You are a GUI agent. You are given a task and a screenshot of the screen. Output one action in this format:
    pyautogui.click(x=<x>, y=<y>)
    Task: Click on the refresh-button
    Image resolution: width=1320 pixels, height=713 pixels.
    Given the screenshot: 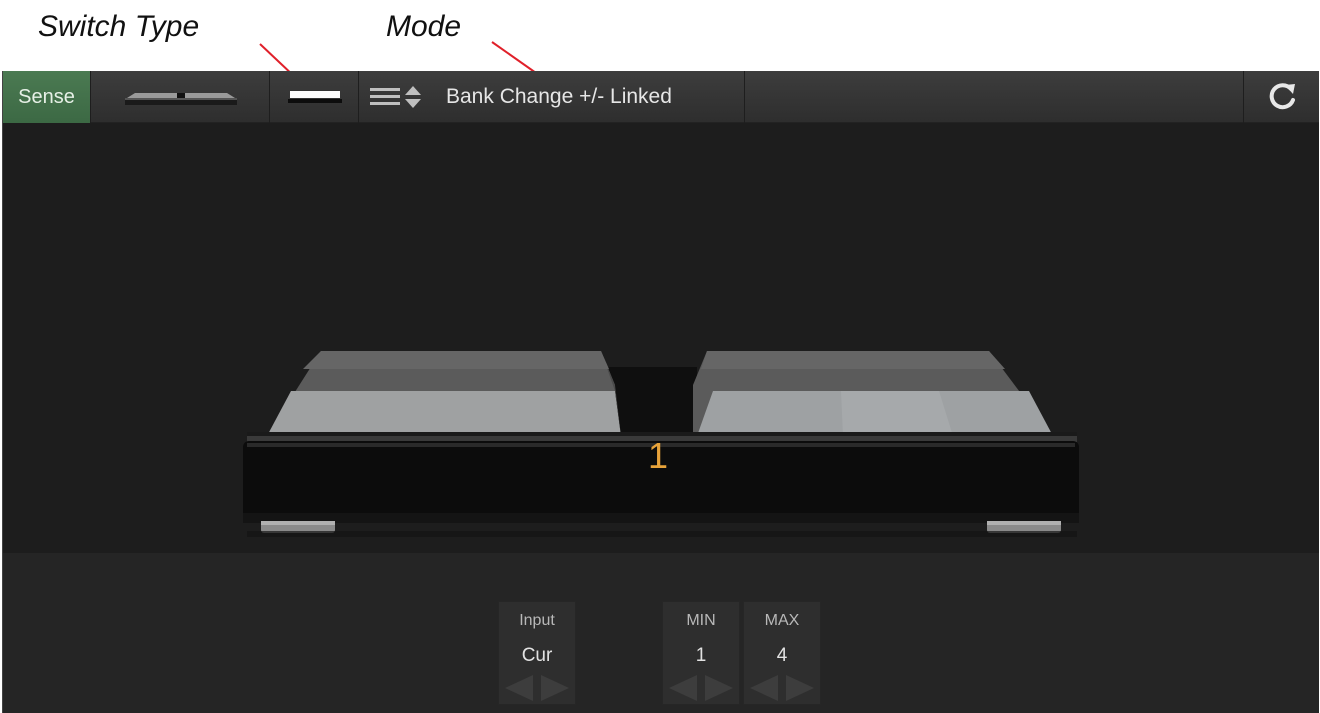 What is the action you would take?
    pyautogui.click(x=1281, y=97)
    